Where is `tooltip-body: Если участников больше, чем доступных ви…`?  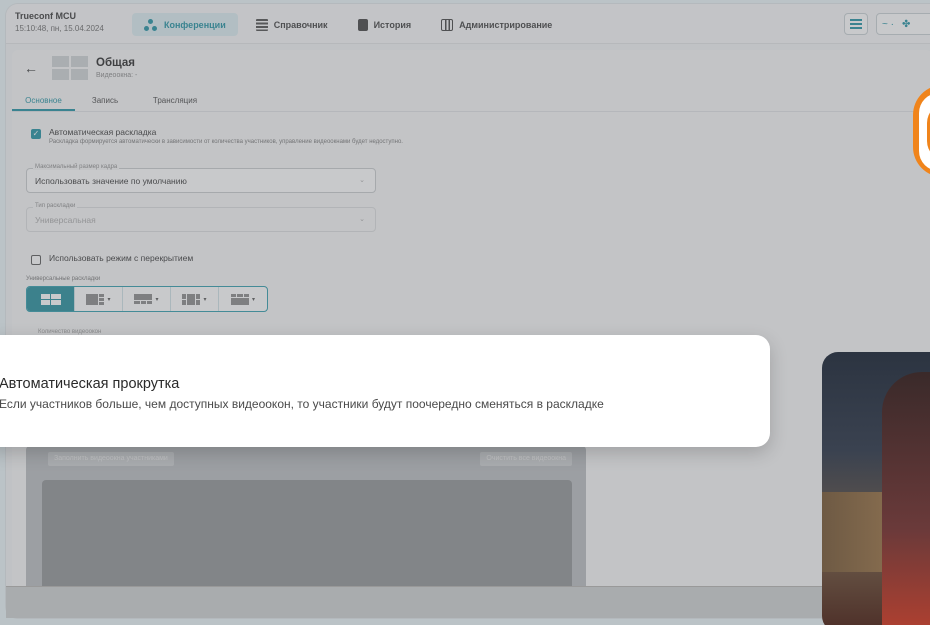 tooltip-body: Если участников больше, чем доступных ви… is located at coordinates (302, 404).